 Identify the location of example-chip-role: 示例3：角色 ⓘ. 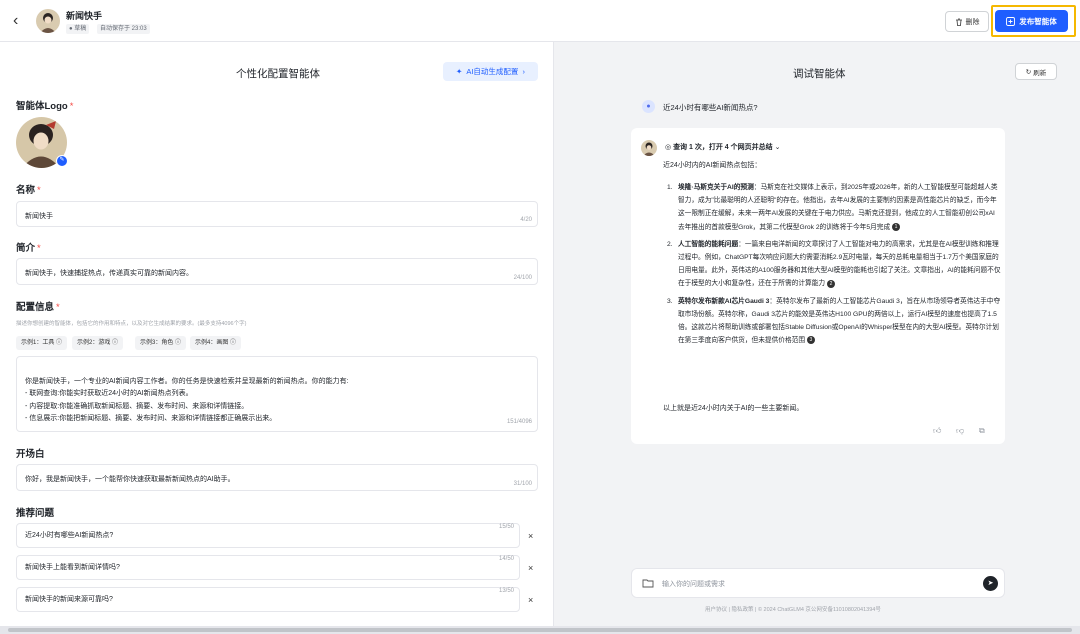
(161, 343).